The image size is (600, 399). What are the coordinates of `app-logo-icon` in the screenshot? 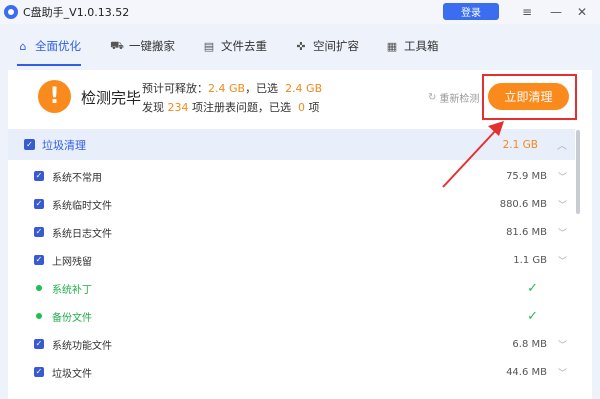 It's located at (11, 12).